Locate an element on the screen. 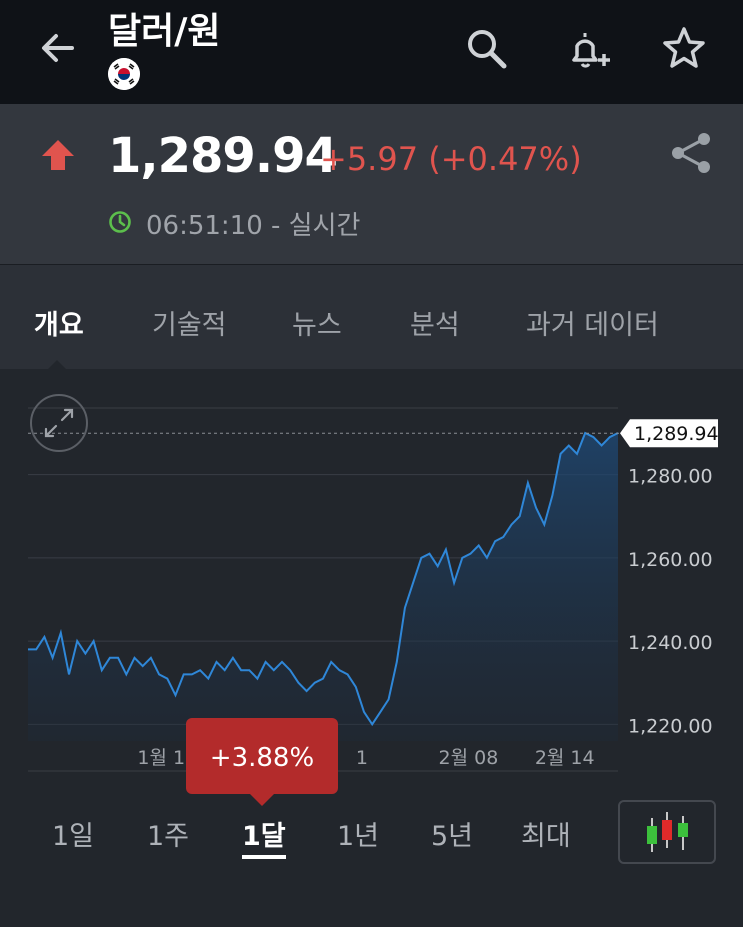 Image resolution: width=743 pixels, height=927 pixels. quote-time: 06:51:10 - 실시간 is located at coordinates (253, 226).